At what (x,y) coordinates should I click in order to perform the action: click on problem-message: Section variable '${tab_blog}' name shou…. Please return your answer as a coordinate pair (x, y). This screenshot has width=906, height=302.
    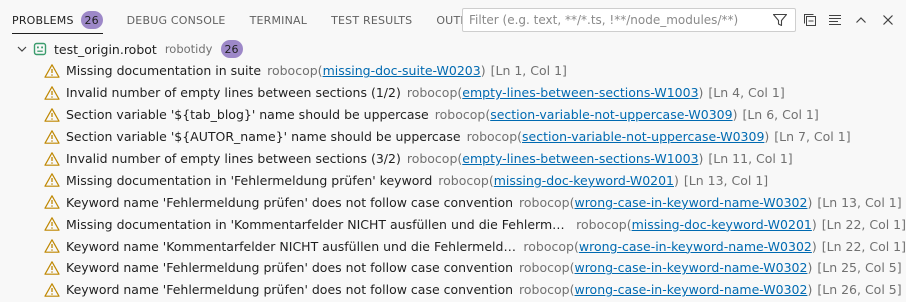
    Looking at the image, I should click on (247, 115).